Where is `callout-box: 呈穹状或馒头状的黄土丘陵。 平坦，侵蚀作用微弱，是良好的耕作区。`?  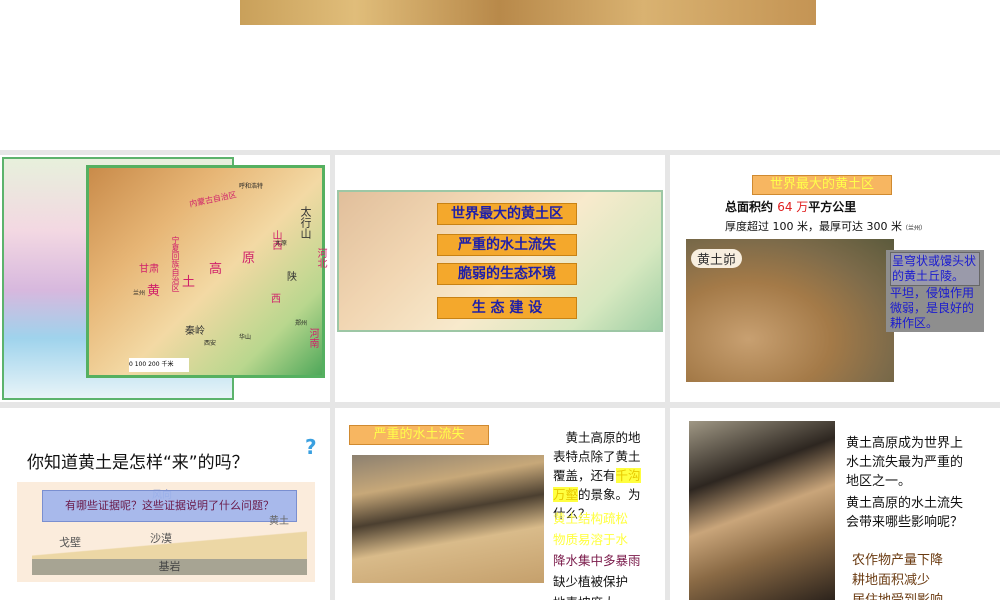 callout-box: 呈穹状或馒头状的黄土丘陵。 平坦，侵蚀作用微弱，是良好的耕作区。 is located at coordinates (935, 291).